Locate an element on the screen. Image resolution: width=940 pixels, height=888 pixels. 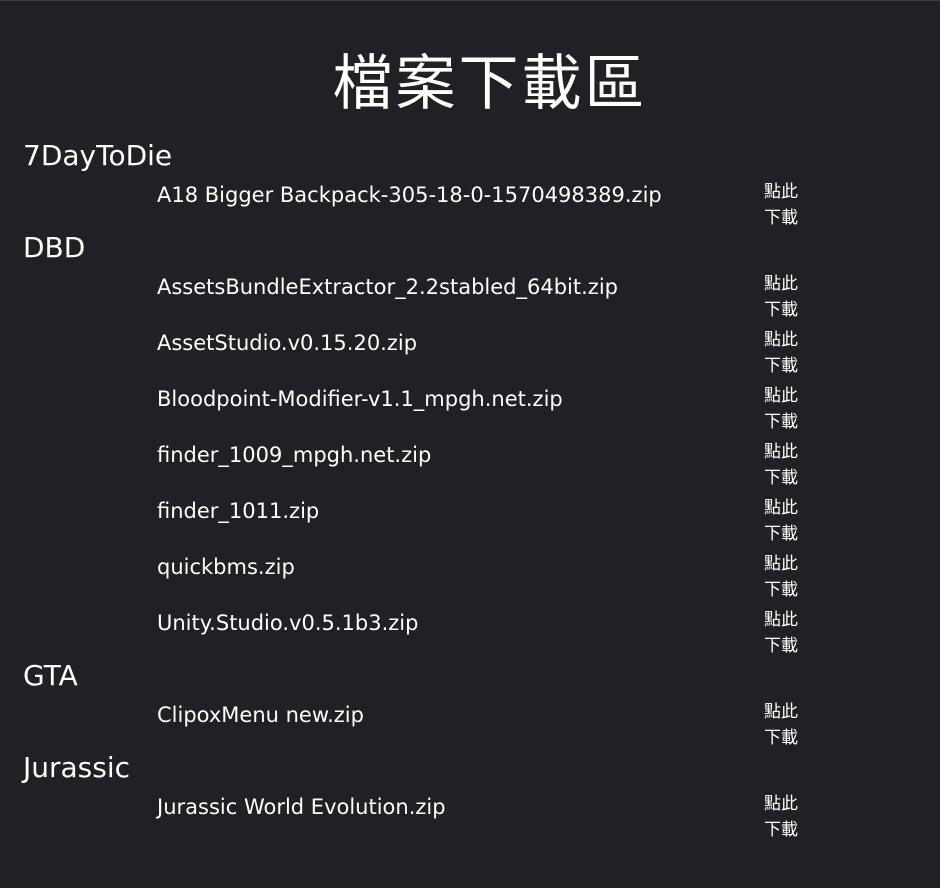
file-name: Bloodpoint-Modifier-v1.1_mpgh.net.zip is located at coordinates (360, 399).